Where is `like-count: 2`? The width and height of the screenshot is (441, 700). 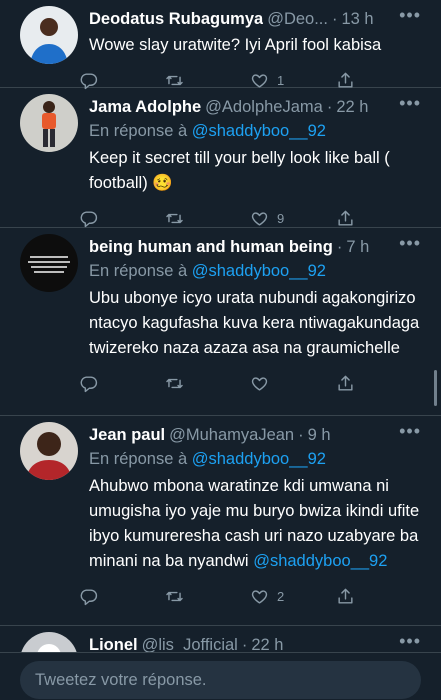
like-count: 2 is located at coordinates (281, 596).